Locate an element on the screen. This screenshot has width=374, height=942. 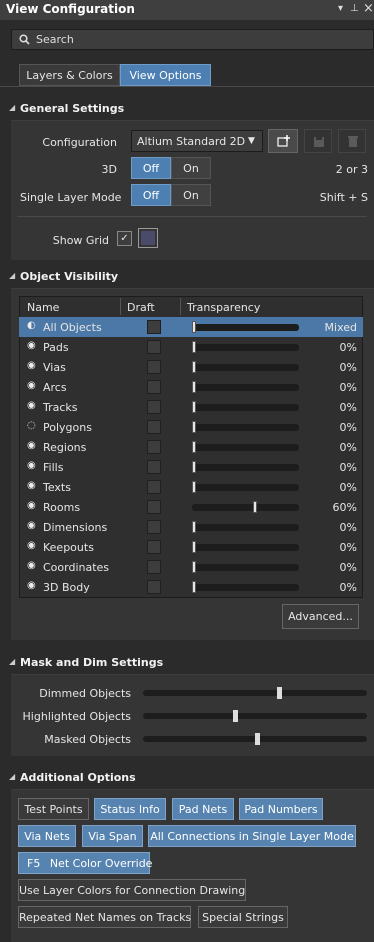
column-header-name: Name is located at coordinates (43, 307).